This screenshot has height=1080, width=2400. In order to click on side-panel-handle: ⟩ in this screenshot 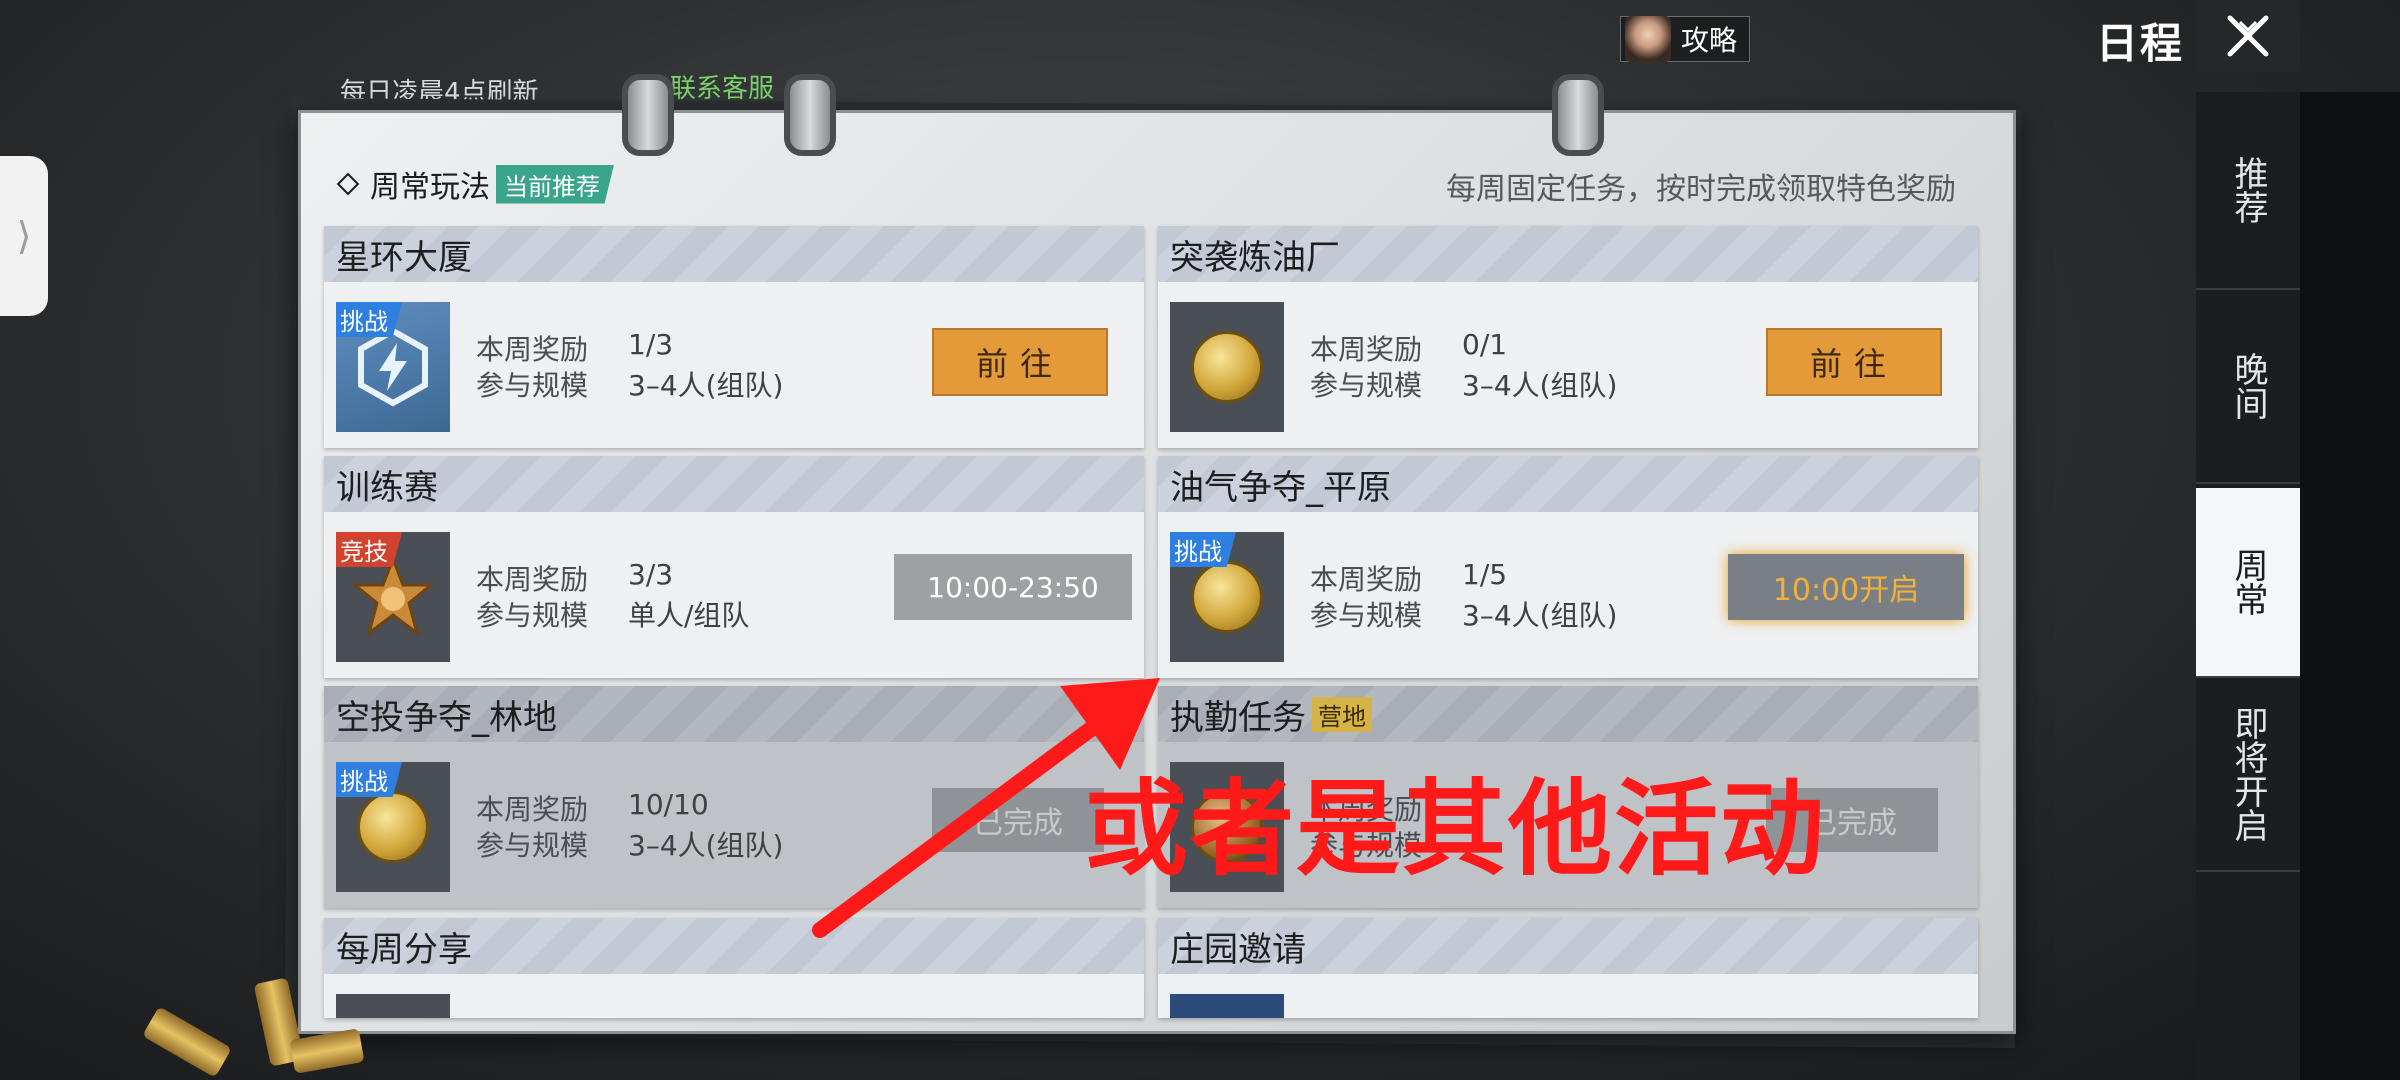, I will do `click(24, 236)`.